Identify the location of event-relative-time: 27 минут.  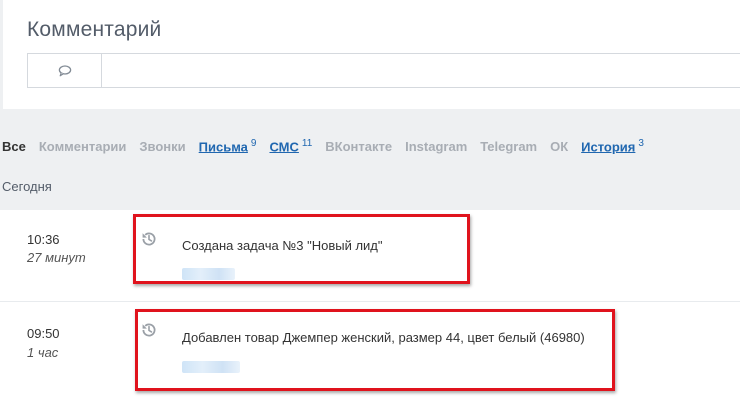
(56, 257).